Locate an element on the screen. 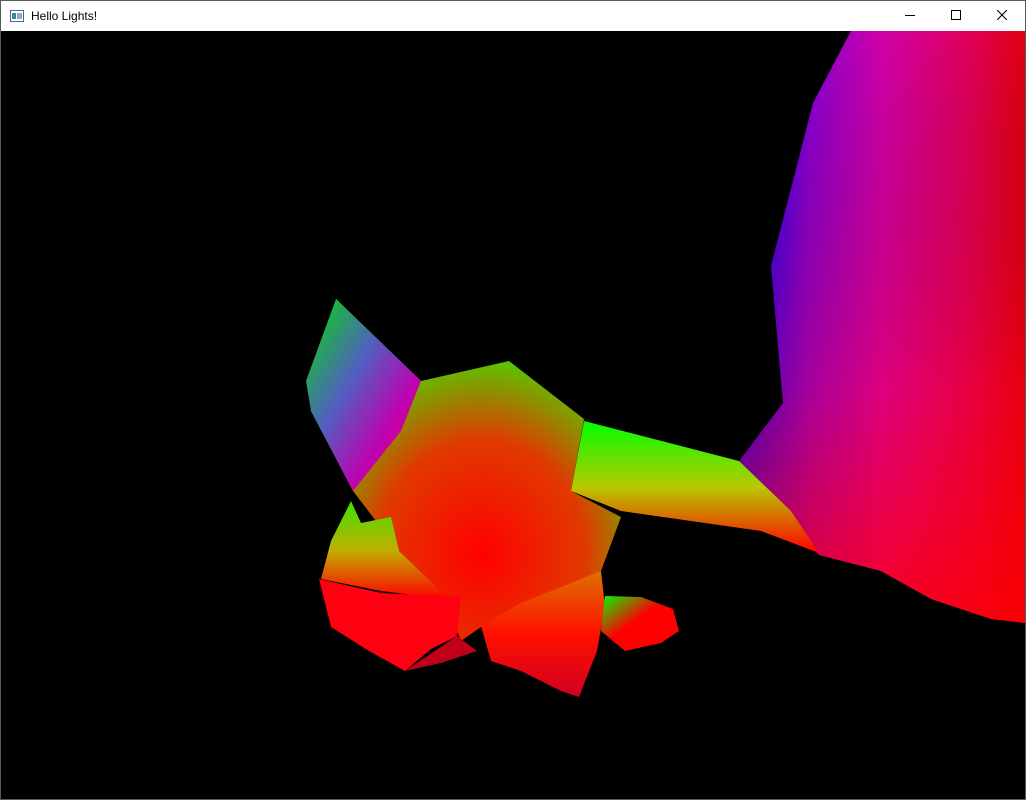  minimize-button is located at coordinates (910, 16).